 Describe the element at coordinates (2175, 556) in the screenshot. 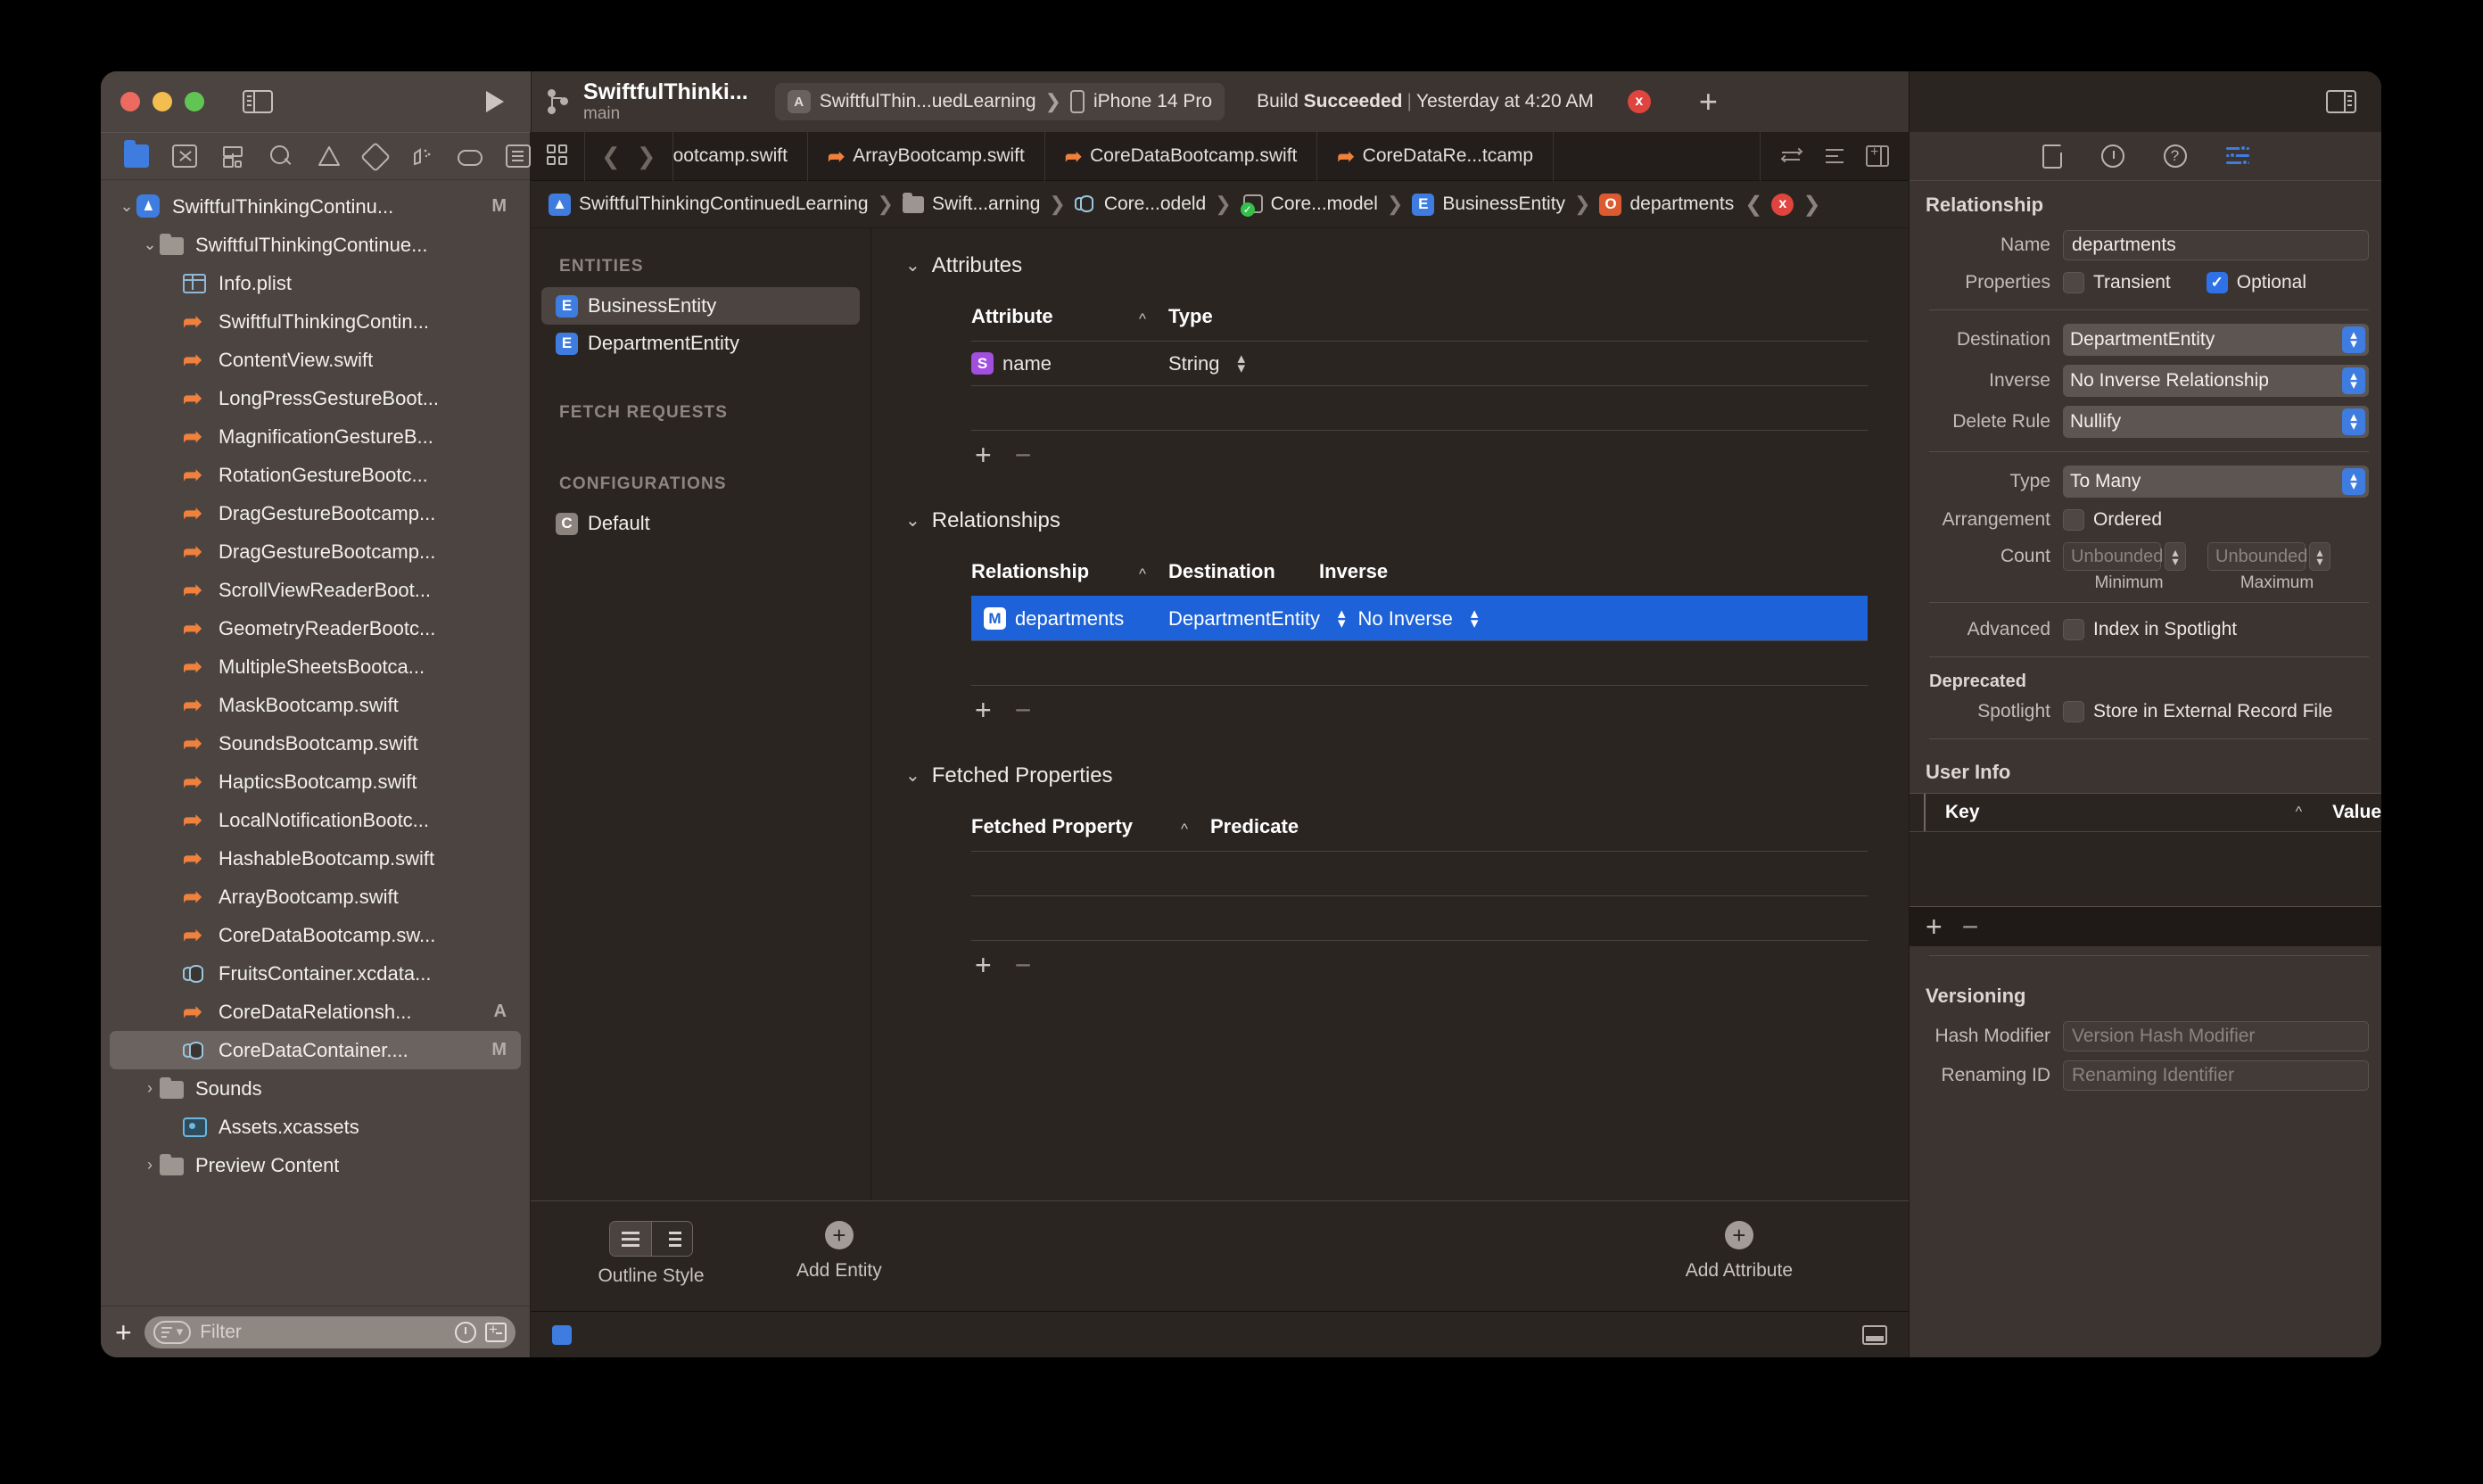

I see `count-minimum-stepper: ▴ ▾` at that location.